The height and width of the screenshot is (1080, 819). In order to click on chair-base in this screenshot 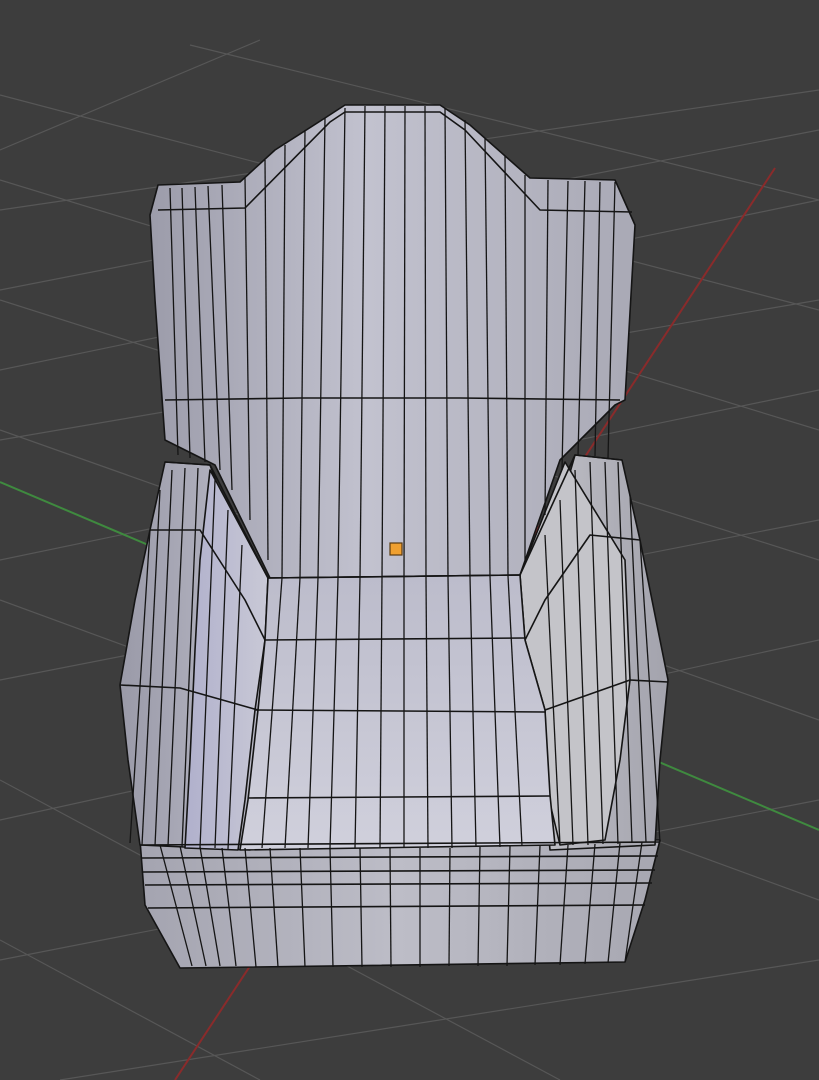, I will do `click(400, 904)`.